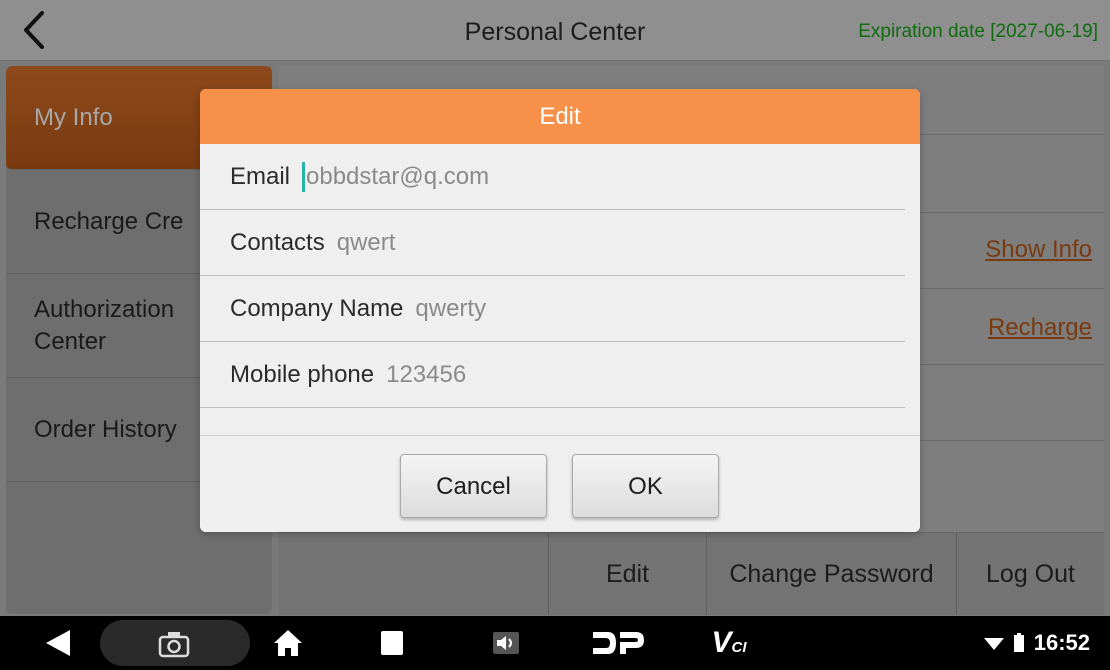 The image size is (1110, 670). I want to click on wifi-icon, so click(993, 644).